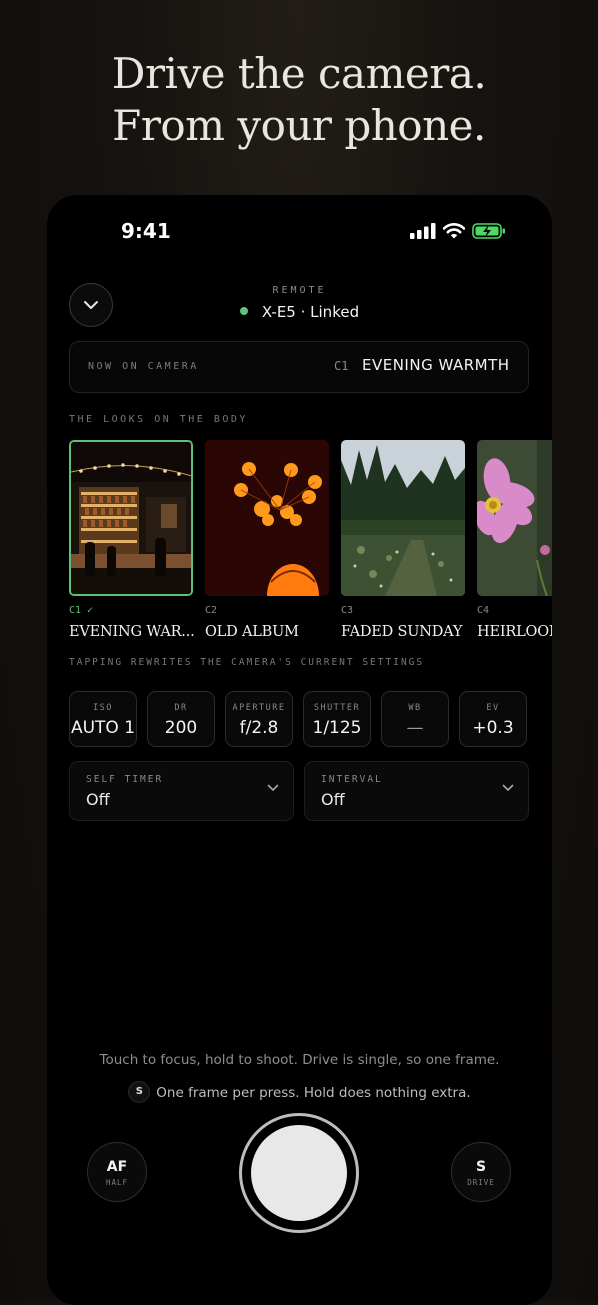 Image resolution: width=598 pixels, height=1305 pixels. I want to click on look-code: C4, so click(483, 610).